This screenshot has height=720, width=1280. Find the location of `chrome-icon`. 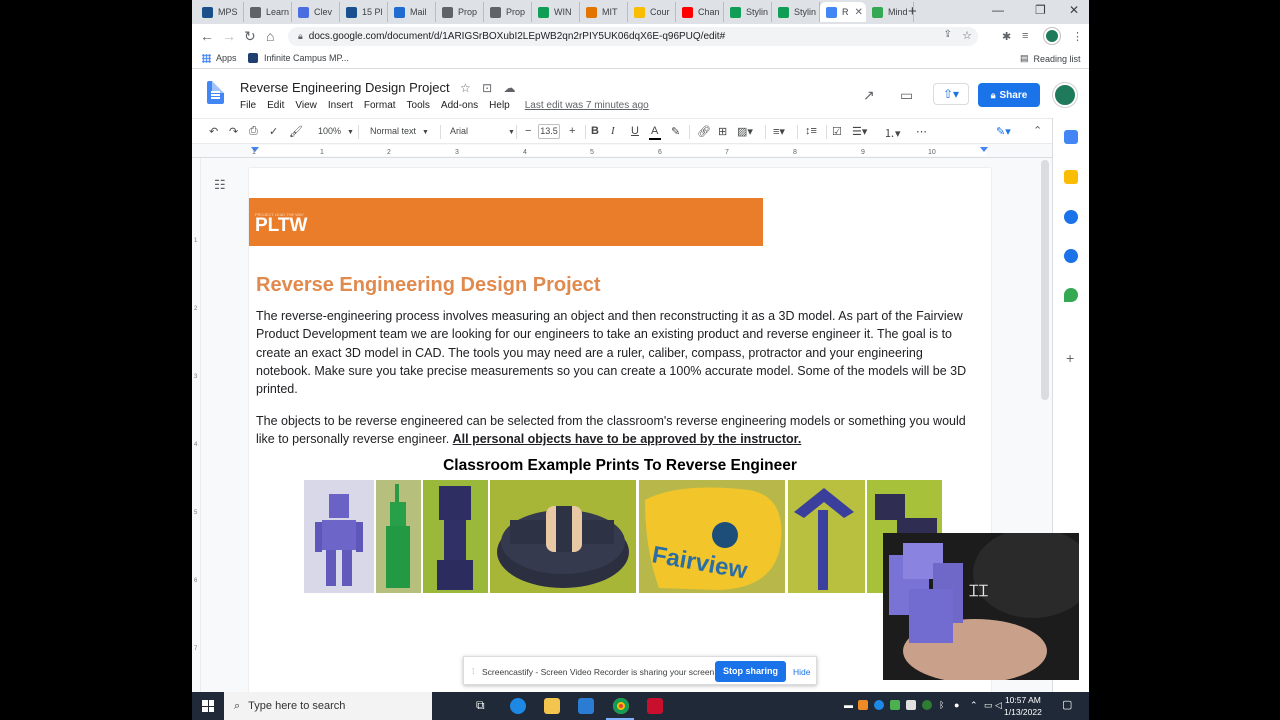

chrome-icon is located at coordinates (621, 706).